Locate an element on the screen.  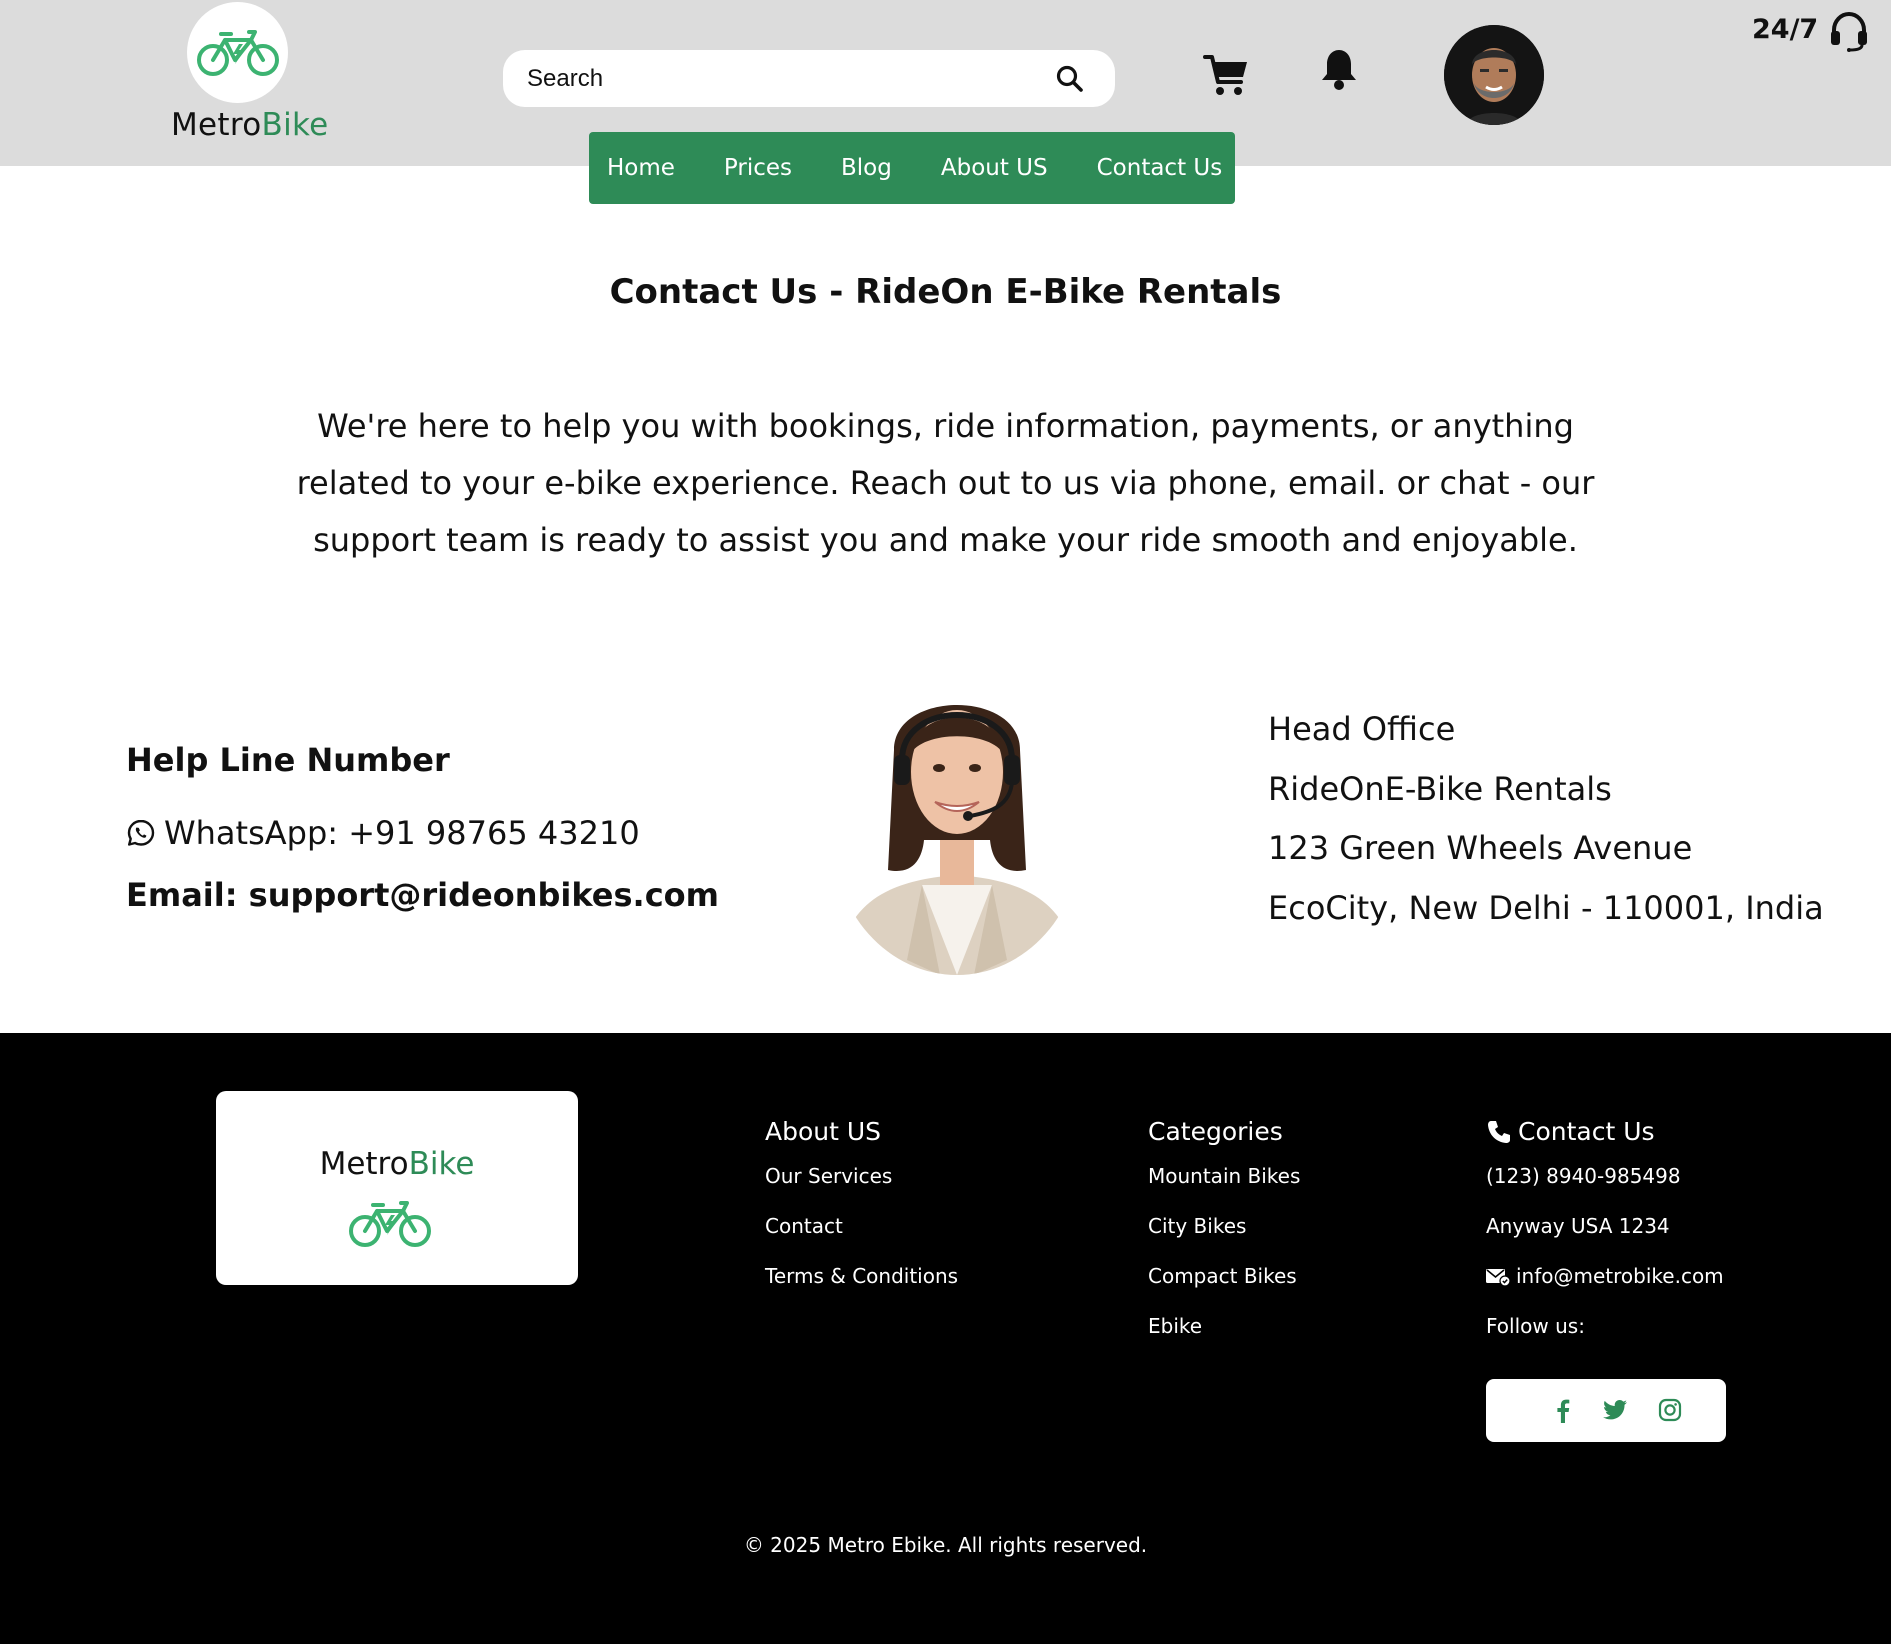
twitter-icon is located at coordinates (1615, 1410).